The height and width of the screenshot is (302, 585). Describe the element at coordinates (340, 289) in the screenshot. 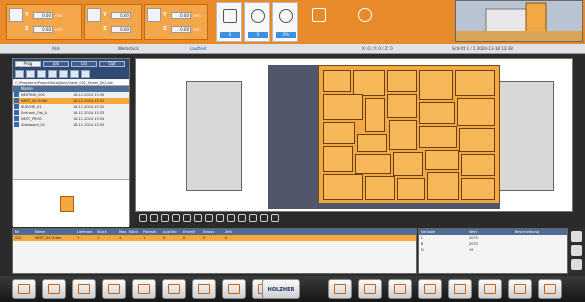

I see `part-button` at that location.